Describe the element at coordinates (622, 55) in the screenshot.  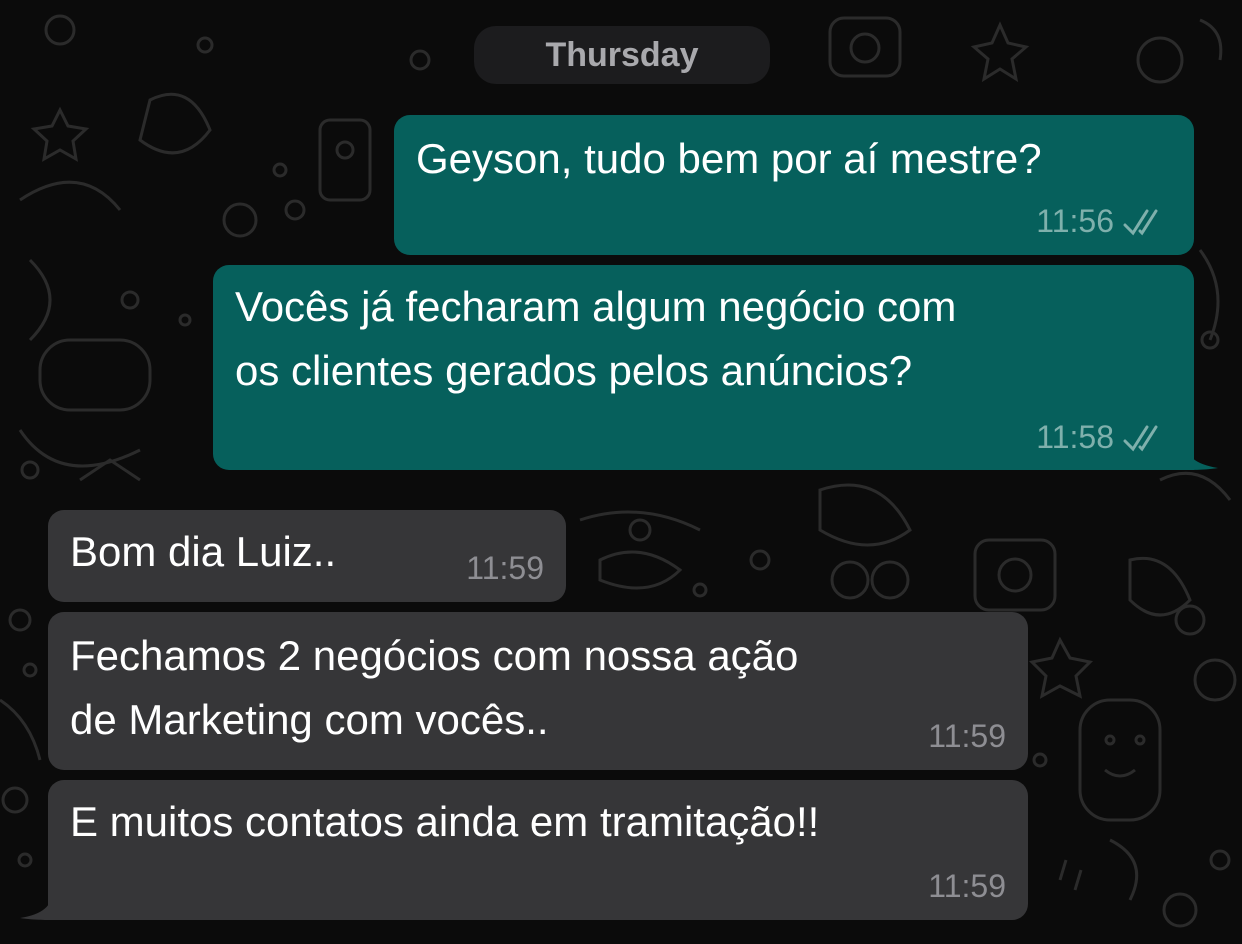
I see `date-separator: Thursday` at that location.